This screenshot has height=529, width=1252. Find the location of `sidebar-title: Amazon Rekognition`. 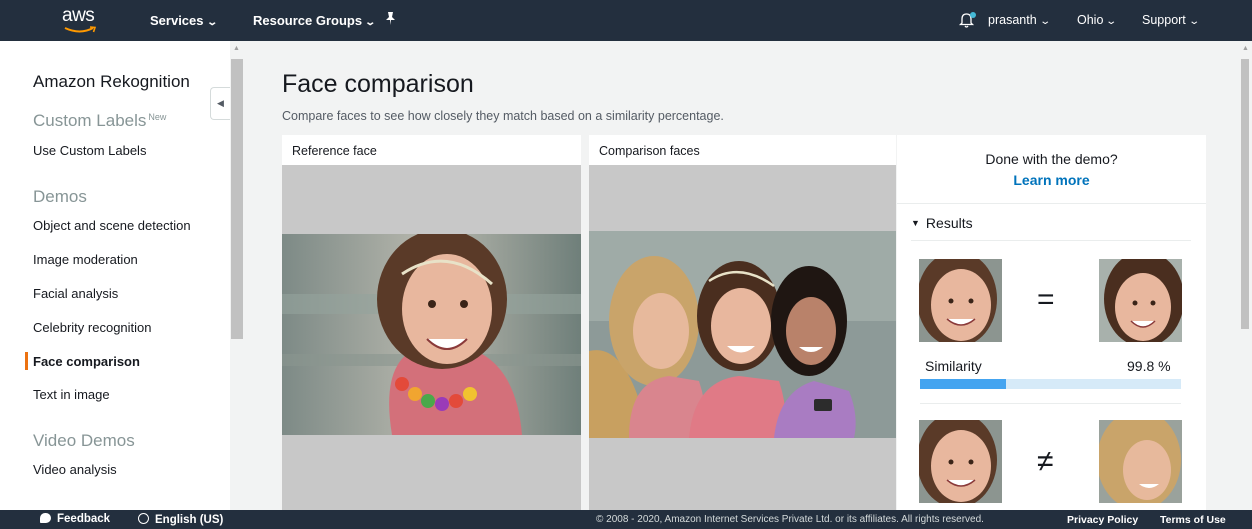

sidebar-title: Amazon Rekognition is located at coordinates (111, 82).